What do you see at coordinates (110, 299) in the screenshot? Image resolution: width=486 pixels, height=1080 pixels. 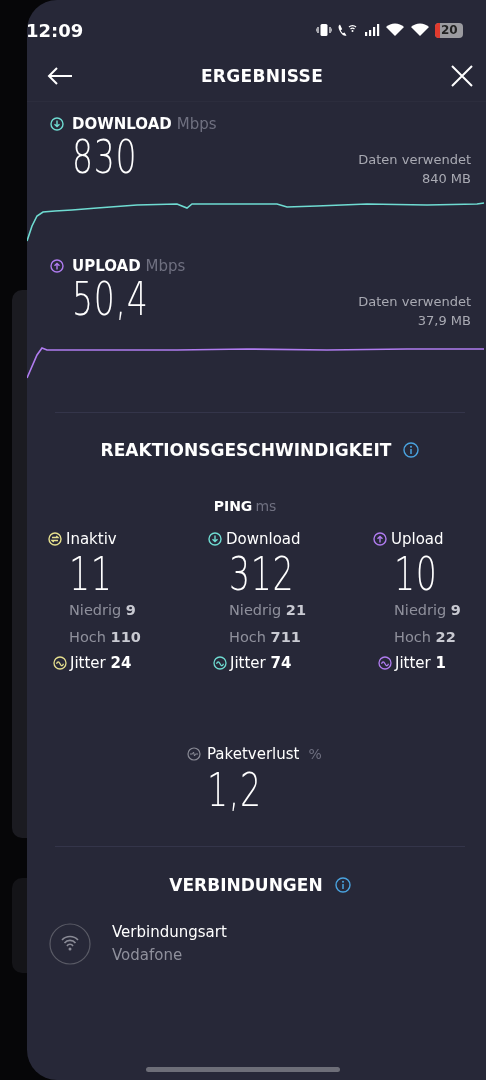 I see `speed-value: 50,4` at bounding box center [110, 299].